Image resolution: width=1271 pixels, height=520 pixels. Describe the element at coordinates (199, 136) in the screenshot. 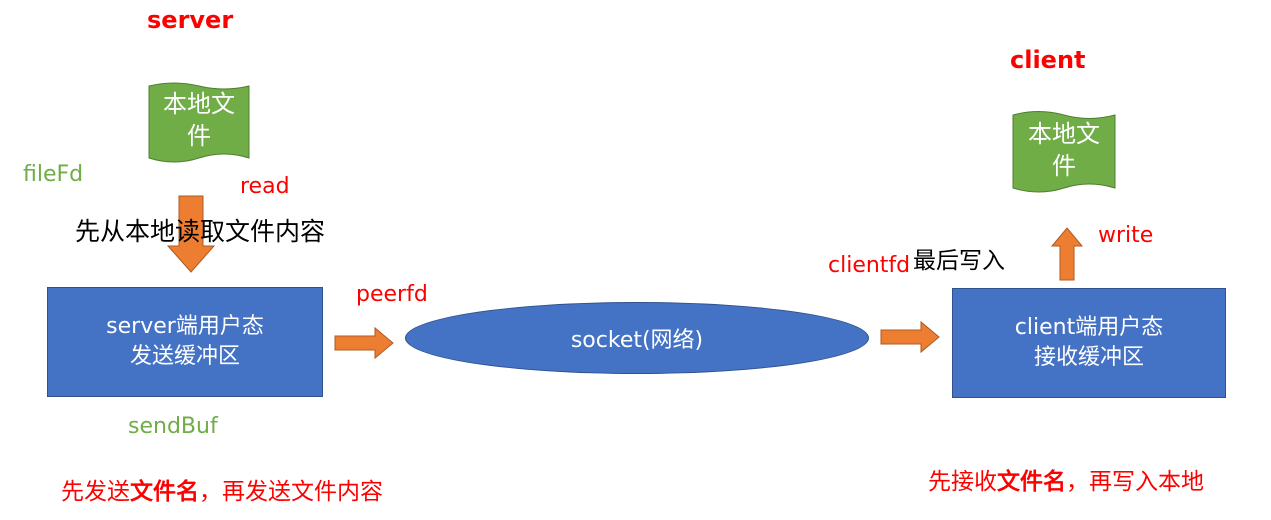

I see `server-file-label-line2: 件` at that location.